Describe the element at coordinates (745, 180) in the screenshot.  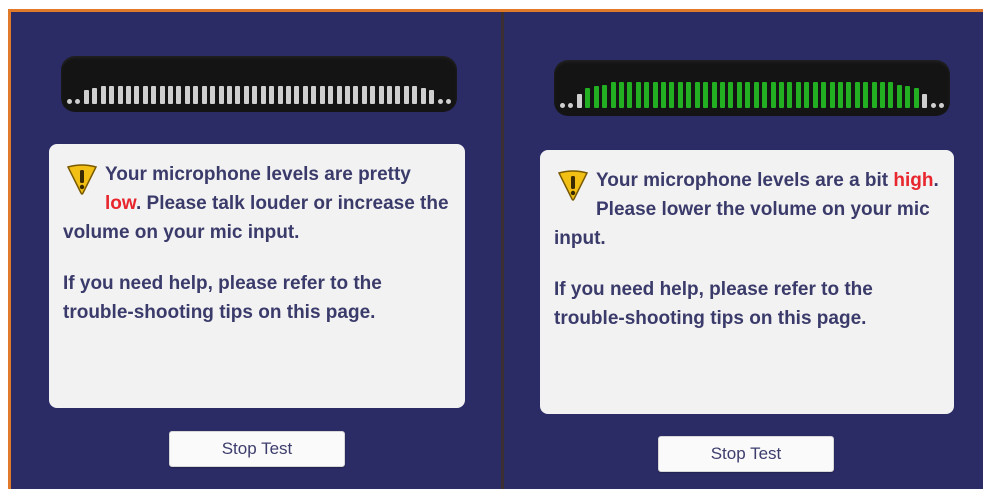
I see `message-pre: Your microphone levels are a bit` at that location.